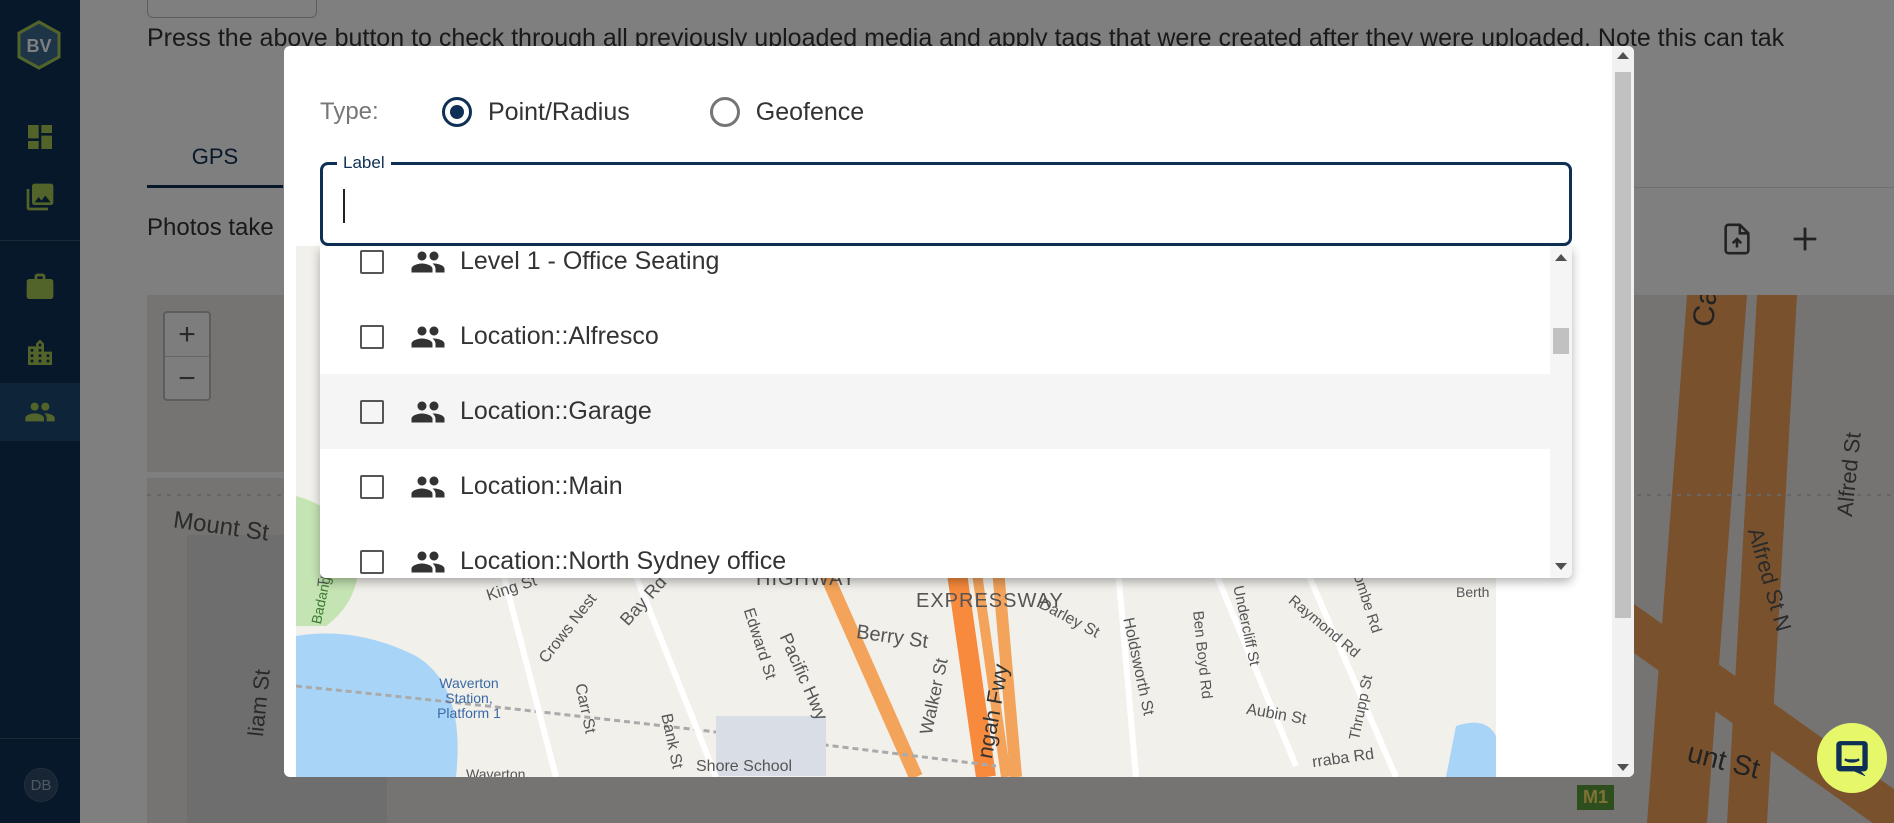 This screenshot has height=823, width=1894. I want to click on map-label: Berth, so click(1473, 592).